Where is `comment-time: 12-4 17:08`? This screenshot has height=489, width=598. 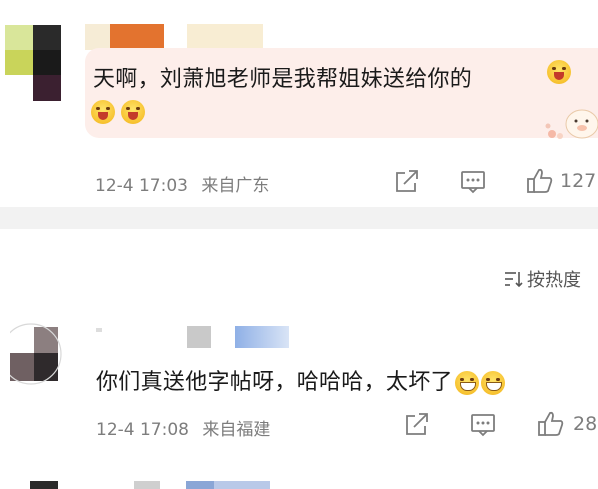 comment-time: 12-4 17:08 is located at coordinates (142, 430).